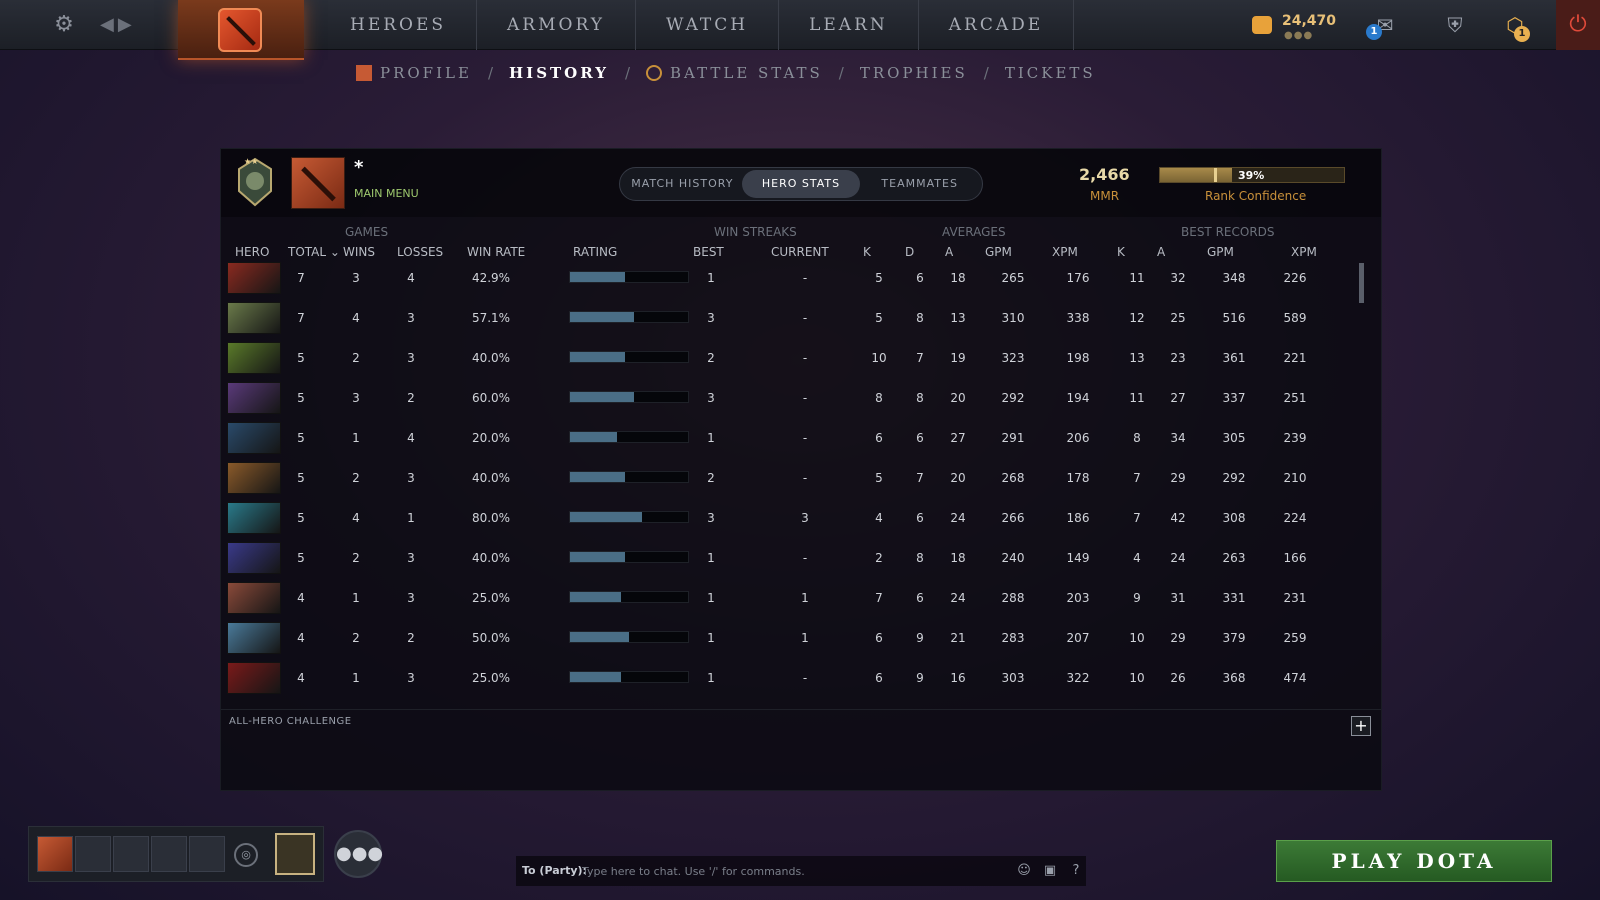 The height and width of the screenshot is (900, 1600). Describe the element at coordinates (1121, 252) in the screenshot. I see `col-header-best-k: K` at that location.